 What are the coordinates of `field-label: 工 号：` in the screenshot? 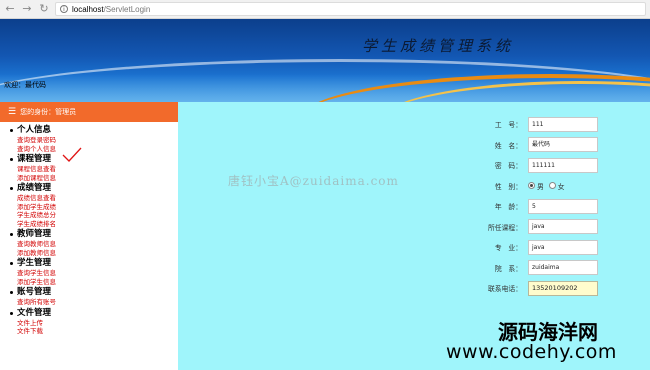 It's located at (508, 125).